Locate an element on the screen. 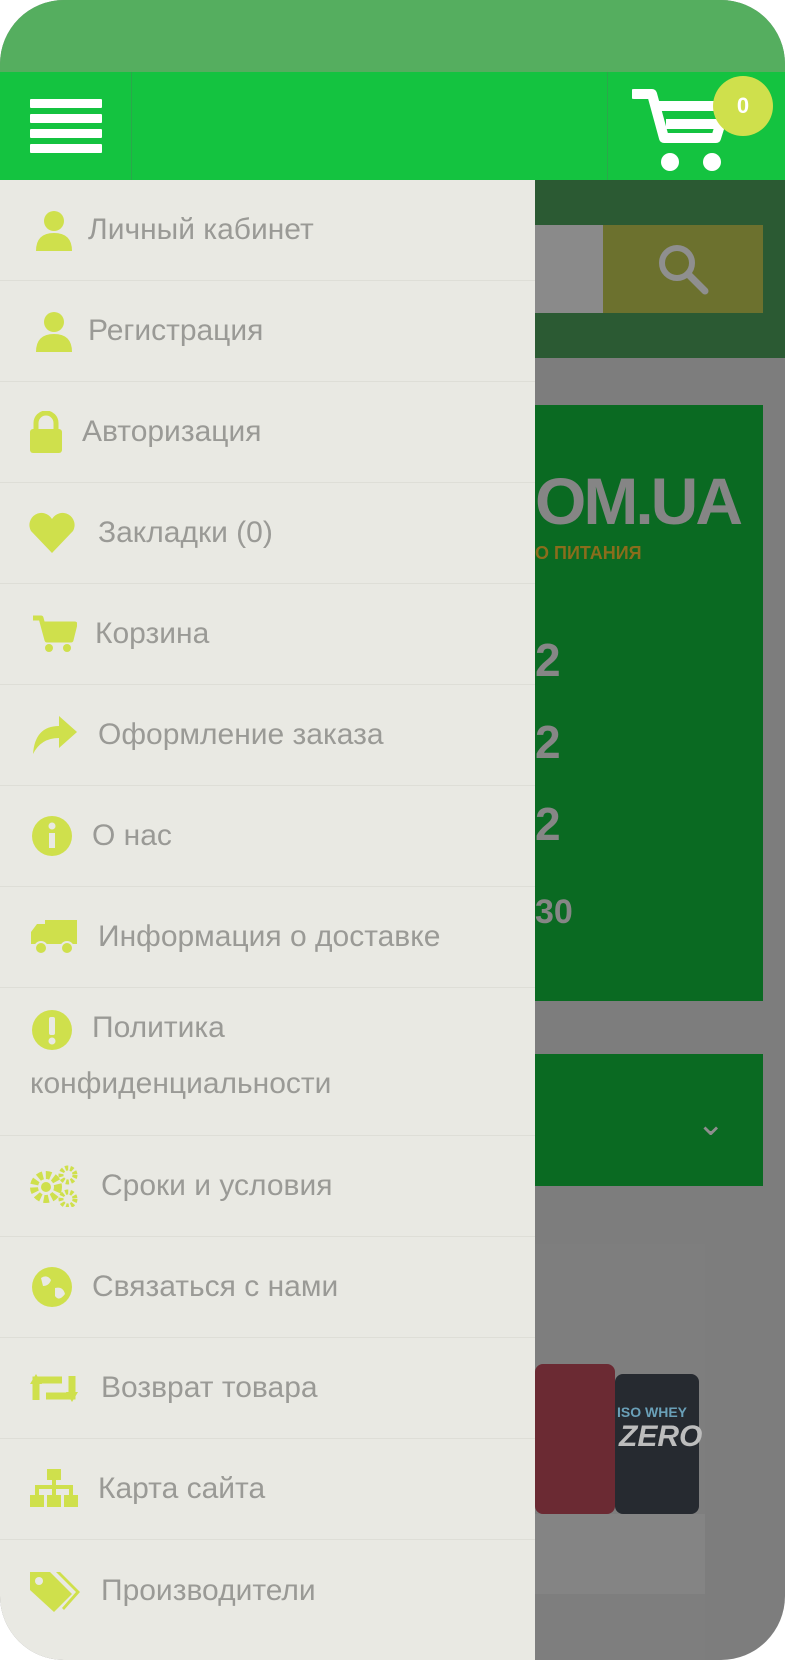 The width and height of the screenshot is (785, 1660). cart-count-badge: 0 is located at coordinates (743, 106).